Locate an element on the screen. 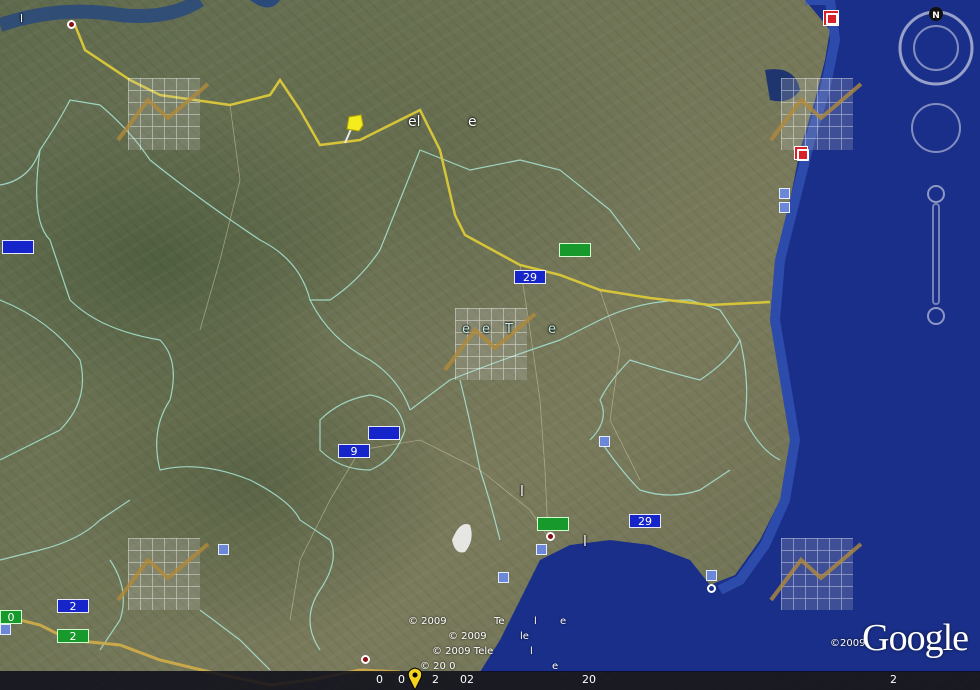 The height and width of the screenshot is (690, 980). google-logo: Google is located at coordinates (915, 638).